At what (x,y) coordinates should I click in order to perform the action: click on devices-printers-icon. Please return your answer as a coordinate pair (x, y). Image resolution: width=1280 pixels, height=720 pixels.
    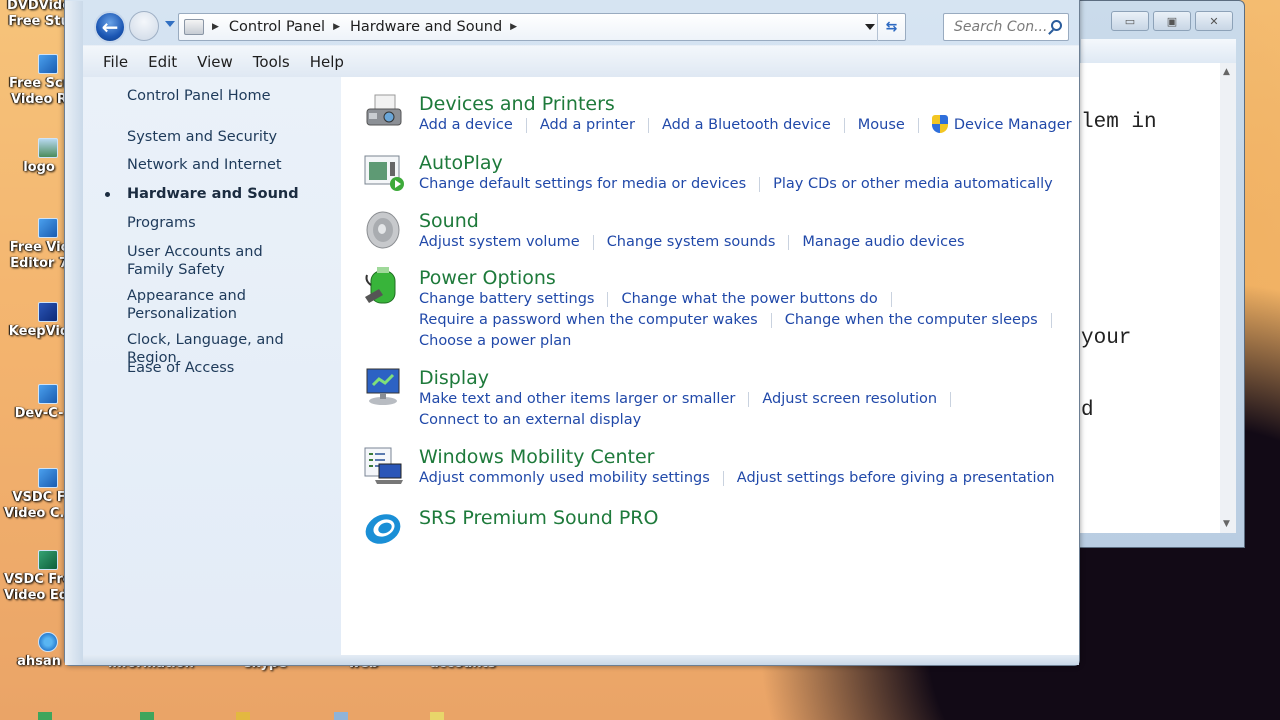
    Looking at the image, I should click on (384, 110).